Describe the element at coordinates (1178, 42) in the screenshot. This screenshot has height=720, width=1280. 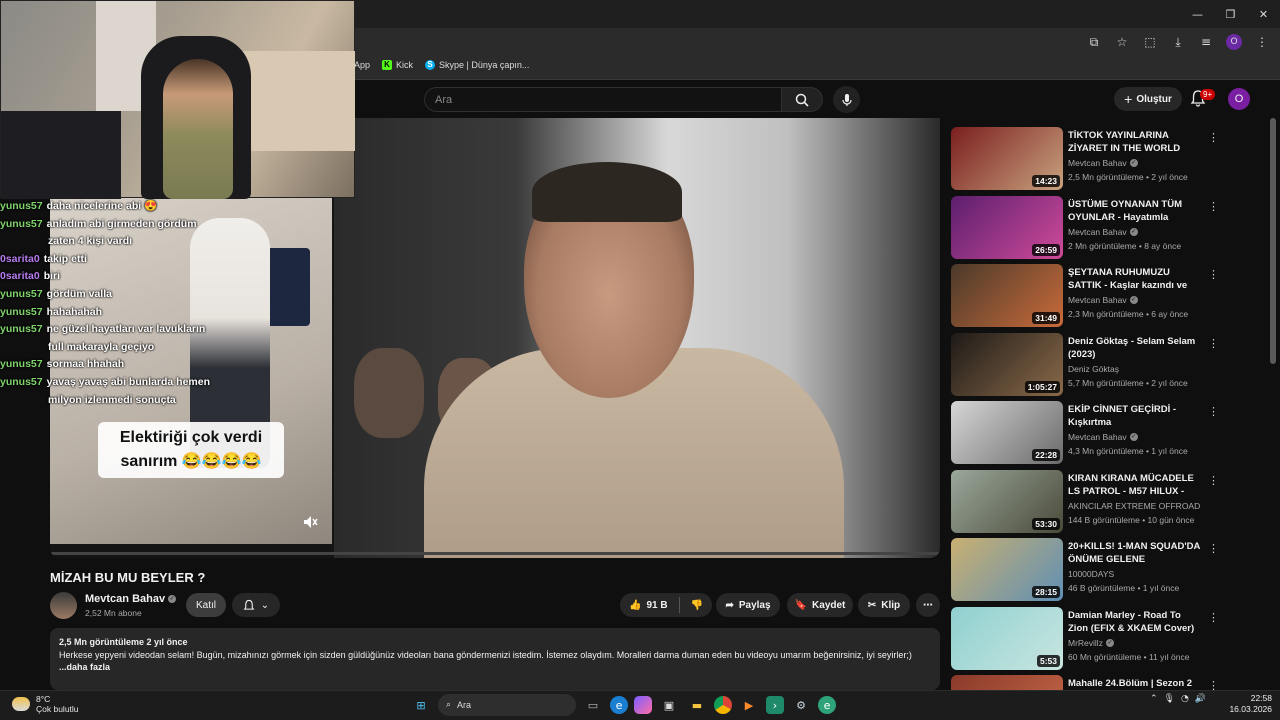
I see `download-icon: ⤓` at that location.